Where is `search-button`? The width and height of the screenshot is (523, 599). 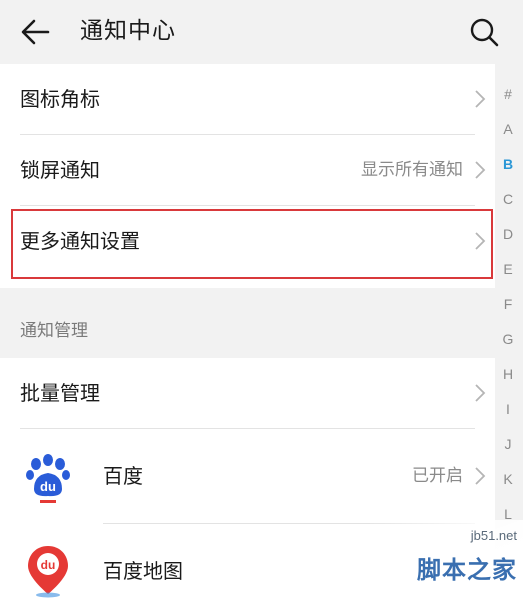 search-button is located at coordinates (484, 32).